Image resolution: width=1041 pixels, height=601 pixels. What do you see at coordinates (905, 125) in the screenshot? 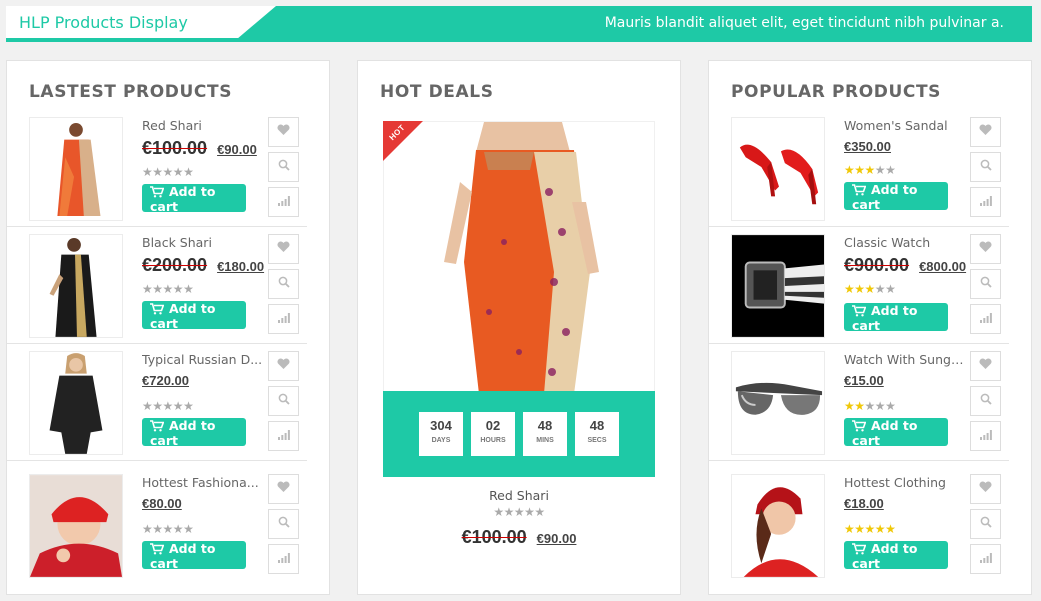
I see `product-name: Women's Sandal` at bounding box center [905, 125].